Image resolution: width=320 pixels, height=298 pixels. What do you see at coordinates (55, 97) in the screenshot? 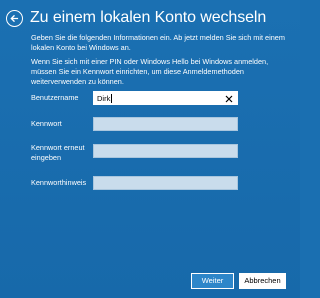
I see `username-label: Benutzername` at bounding box center [55, 97].